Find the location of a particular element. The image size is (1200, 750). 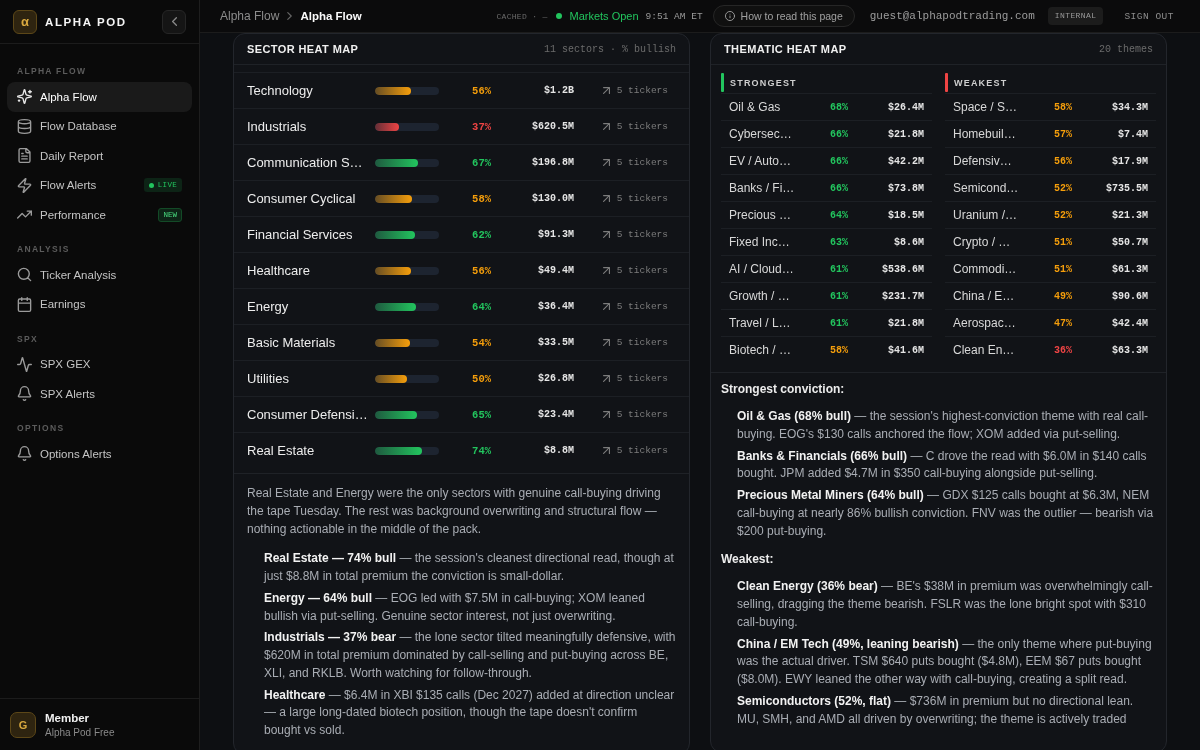

section-label: SPX is located at coordinates (27, 338).